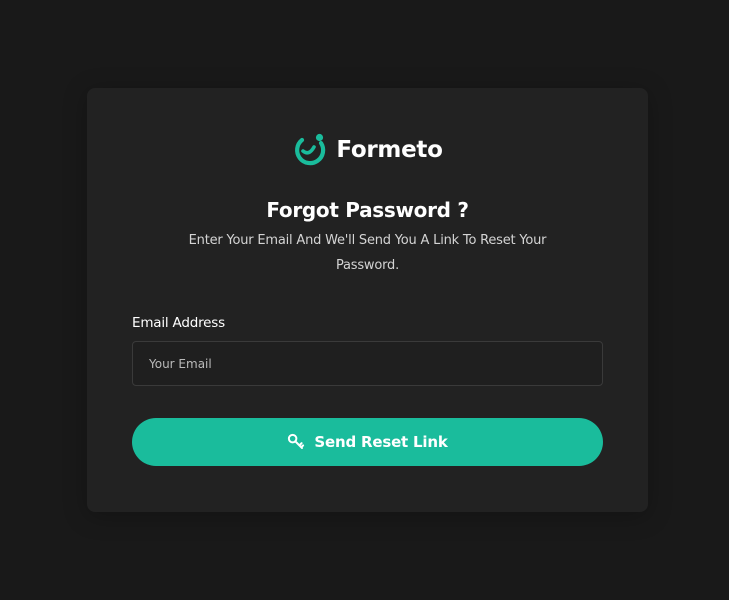 This screenshot has height=600, width=729. Describe the element at coordinates (381, 442) in the screenshot. I see `send-reset-link-label: Send Reset Link` at that location.